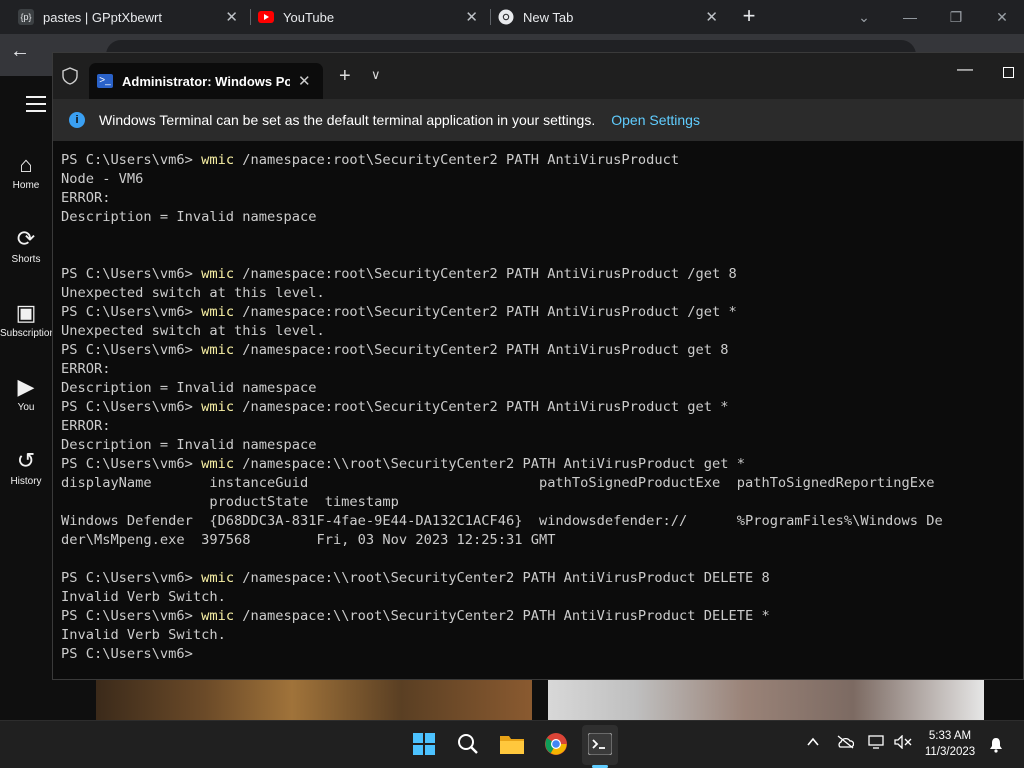  I want to click on terminal-tab-powershell: >_ Administrator: Windows PowerShell ✕, so click(206, 81).